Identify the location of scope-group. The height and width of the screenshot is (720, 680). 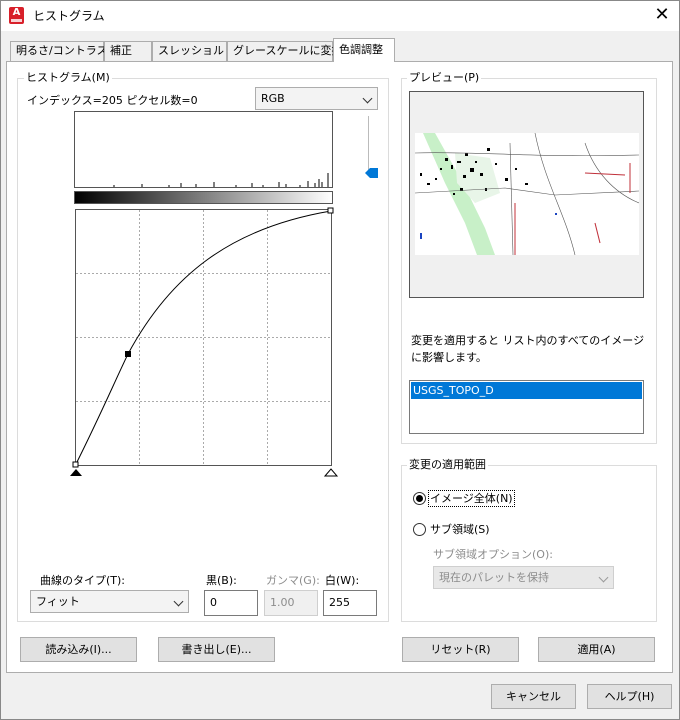
(529, 543).